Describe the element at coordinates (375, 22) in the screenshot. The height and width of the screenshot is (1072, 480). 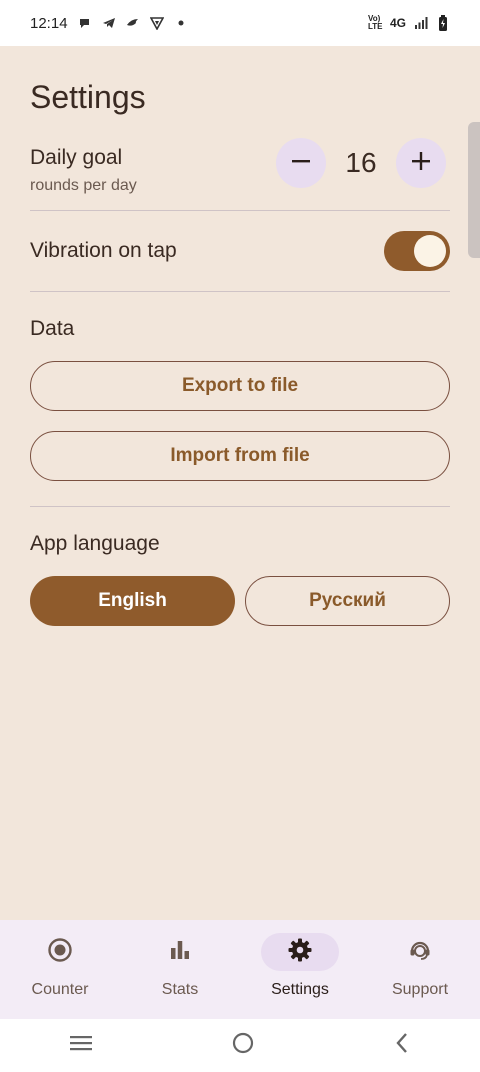
I see `volte-label: Vo) LTE` at that location.